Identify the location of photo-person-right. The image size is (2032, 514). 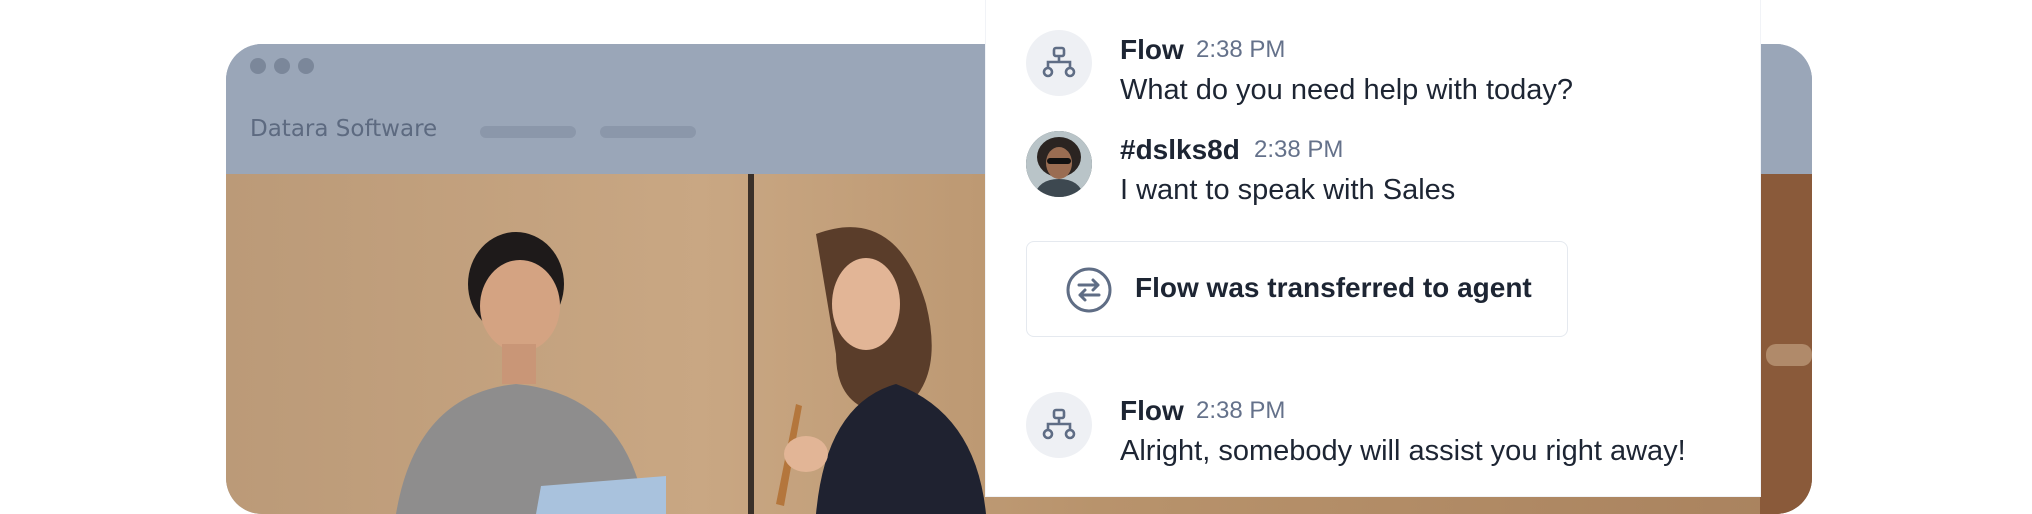
(881, 370).